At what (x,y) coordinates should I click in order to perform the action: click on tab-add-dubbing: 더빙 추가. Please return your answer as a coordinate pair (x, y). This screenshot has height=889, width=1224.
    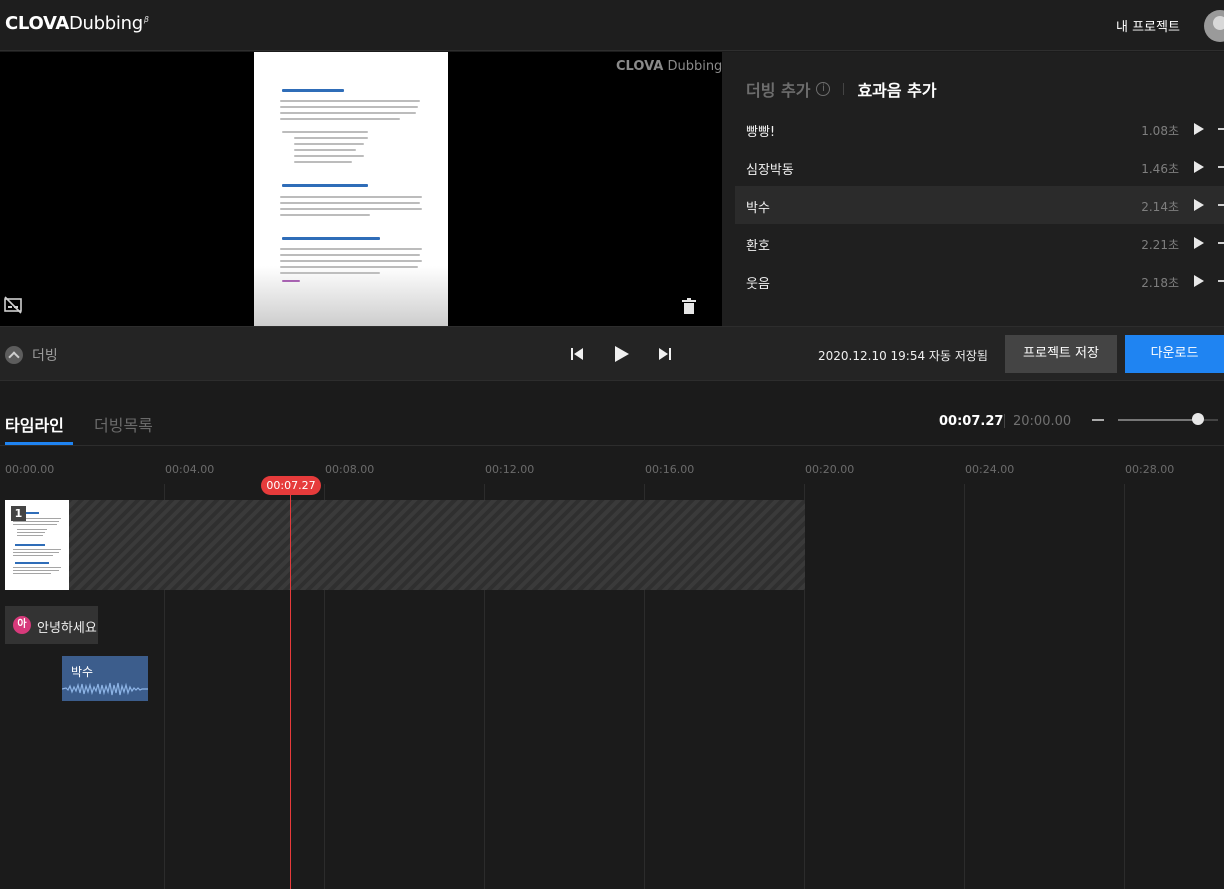
    Looking at the image, I should click on (778, 89).